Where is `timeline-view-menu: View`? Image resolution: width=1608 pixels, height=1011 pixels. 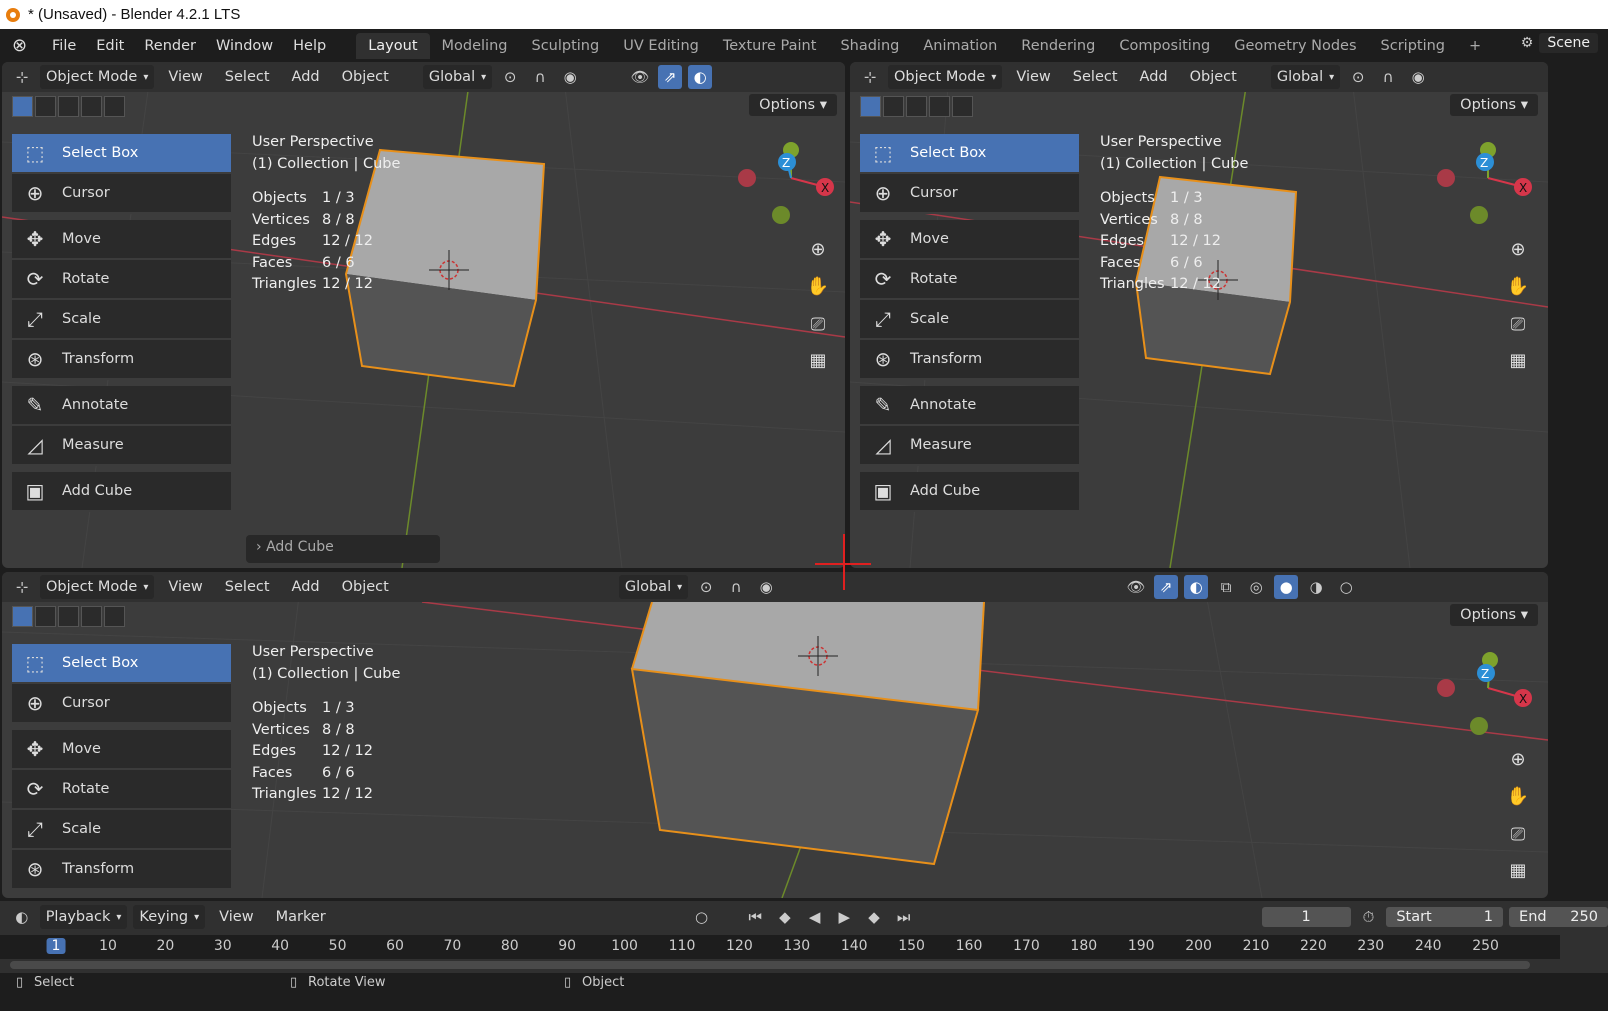 timeline-view-menu: View is located at coordinates (236, 917).